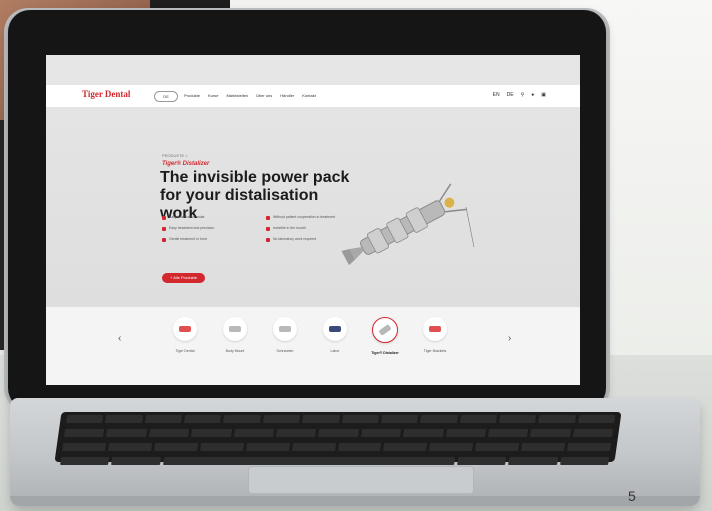 The height and width of the screenshot is (511, 712). I want to click on feature-item: Easy treatment and precision, so click(210, 228).